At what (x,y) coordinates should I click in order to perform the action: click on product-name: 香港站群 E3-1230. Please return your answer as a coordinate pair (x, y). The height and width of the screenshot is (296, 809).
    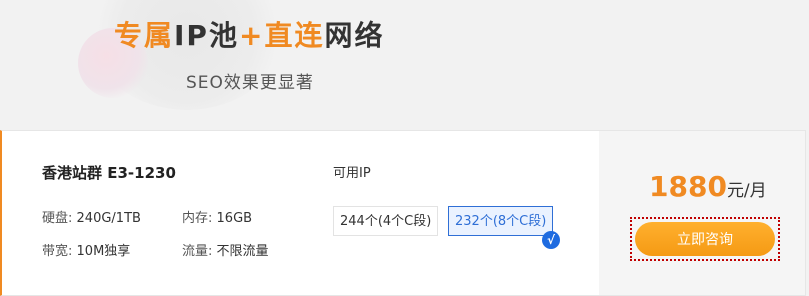
    Looking at the image, I should click on (109, 173).